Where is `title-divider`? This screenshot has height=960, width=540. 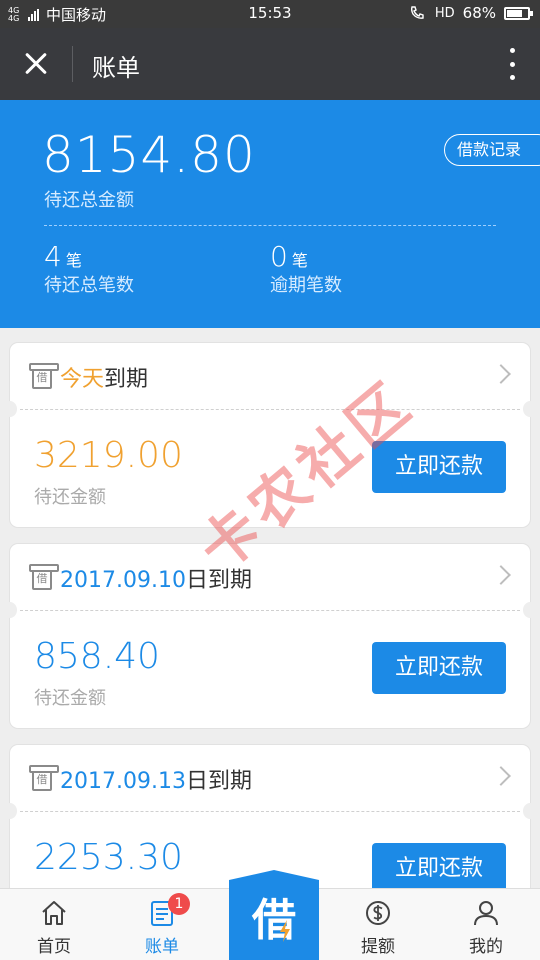
title-divider is located at coordinates (72, 64).